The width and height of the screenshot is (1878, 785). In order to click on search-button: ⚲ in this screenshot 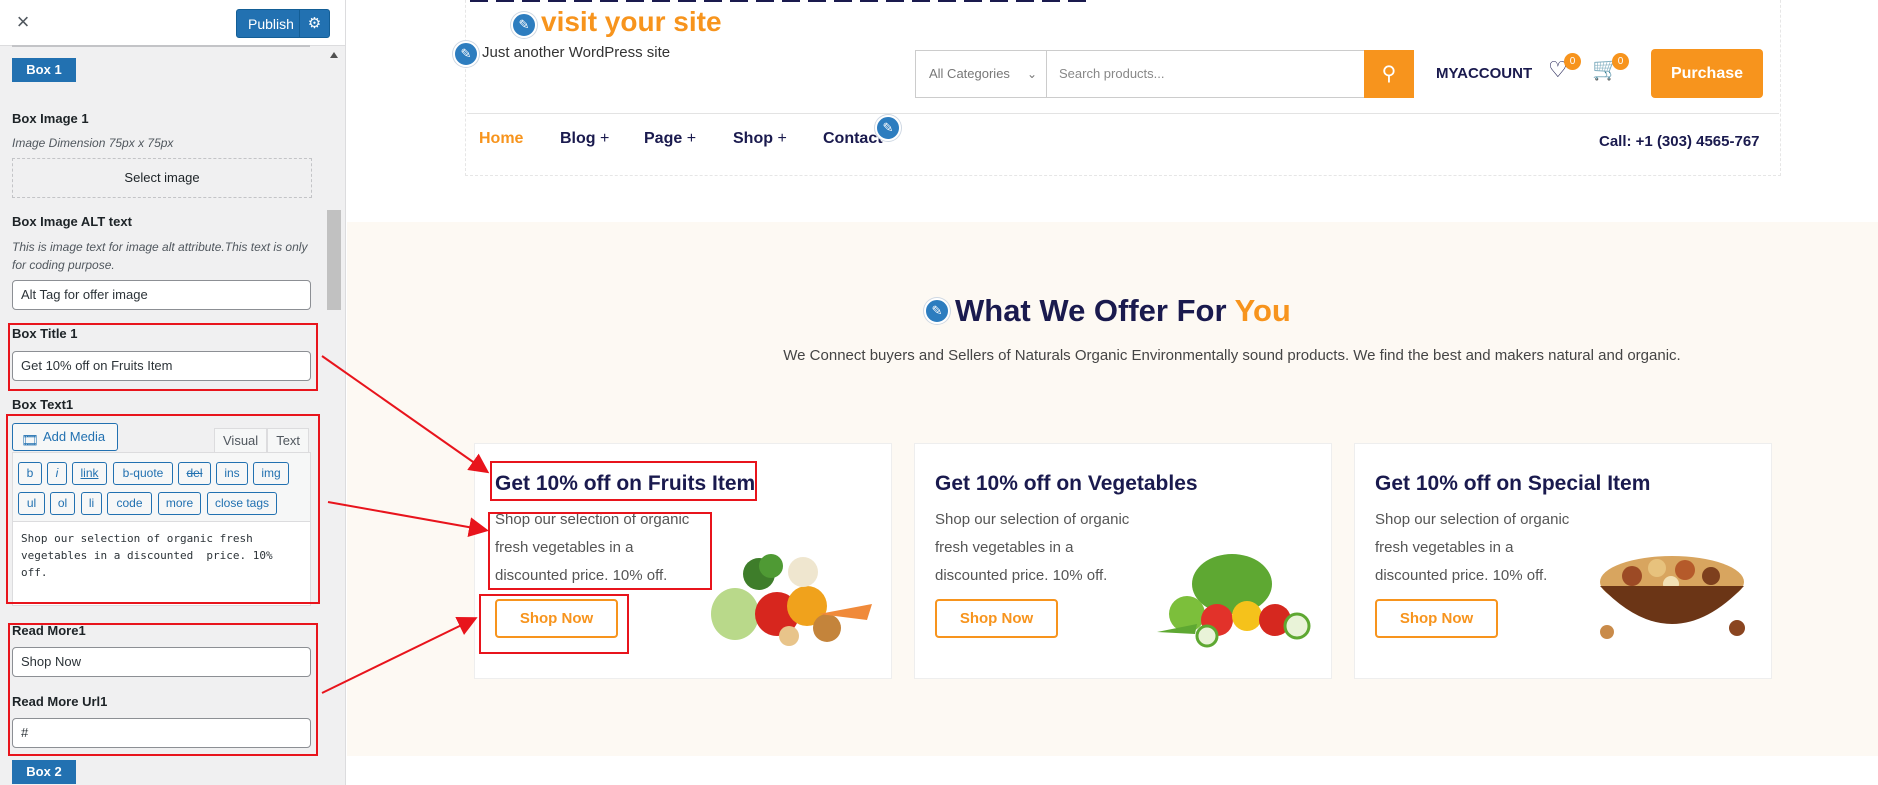, I will do `click(1389, 74)`.